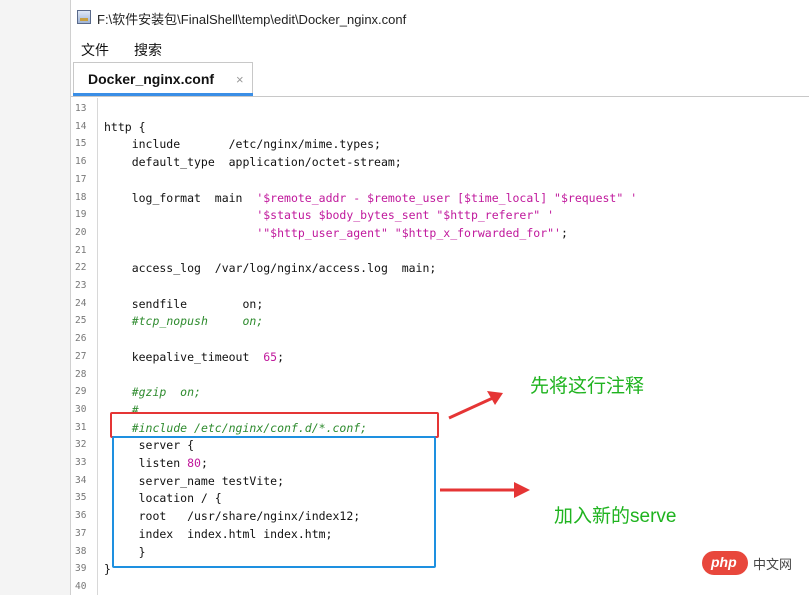 The height and width of the screenshot is (595, 809). What do you see at coordinates (81, 197) in the screenshot?
I see `line-number: 18` at bounding box center [81, 197].